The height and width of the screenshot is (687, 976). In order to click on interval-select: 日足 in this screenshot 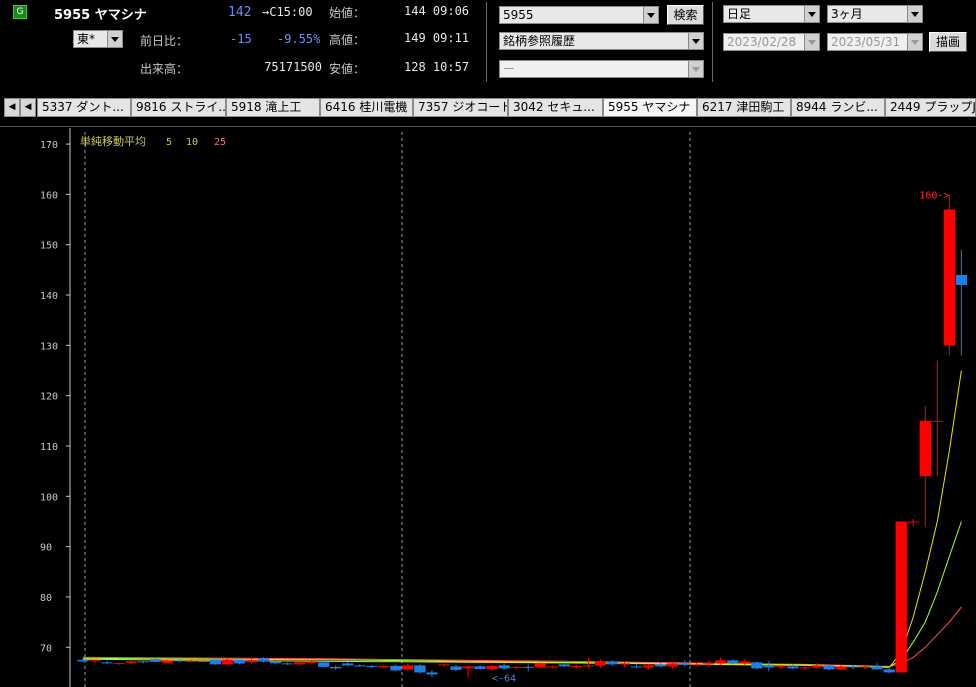, I will do `click(771, 14)`.